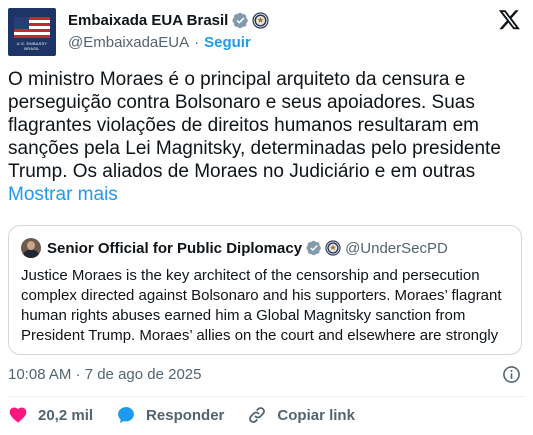  Describe the element at coordinates (66, 415) in the screenshot. I see `like-count: 20,2 mil` at that location.